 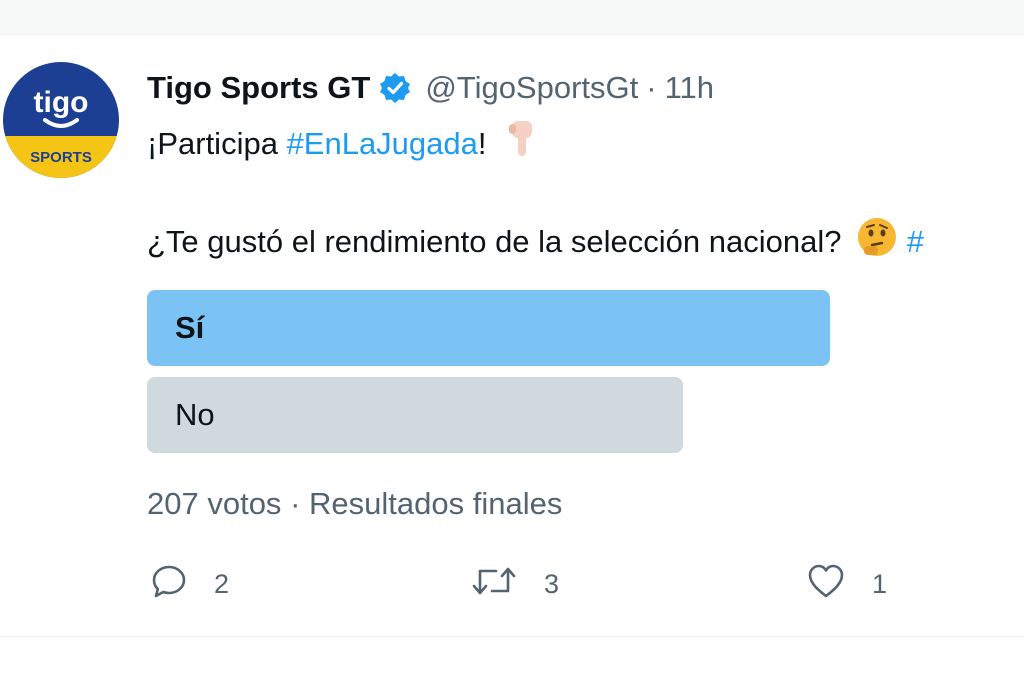 I want to click on display-name: Tigo Sports GT, so click(x=258, y=88).